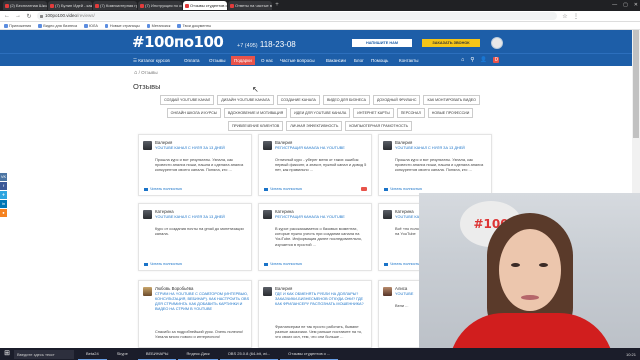 The image size is (640, 360). What do you see at coordinates (401, 288) in the screenshot?
I see `review-author: Алиса` at bounding box center [401, 288].